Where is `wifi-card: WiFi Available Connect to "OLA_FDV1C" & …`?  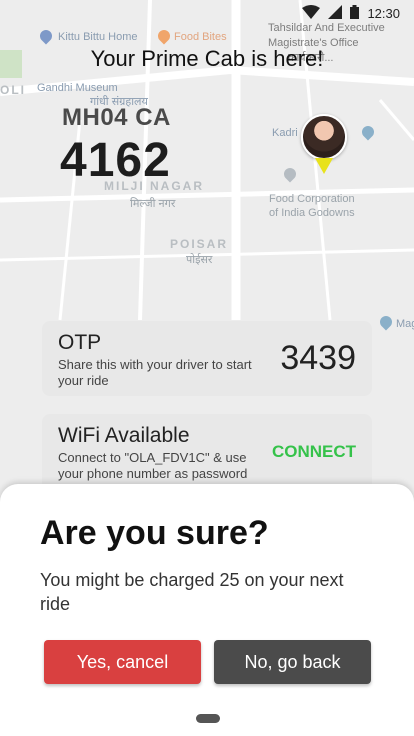 wifi-card: WiFi Available Connect to "OLA_FDV1C" & … is located at coordinates (207, 454).